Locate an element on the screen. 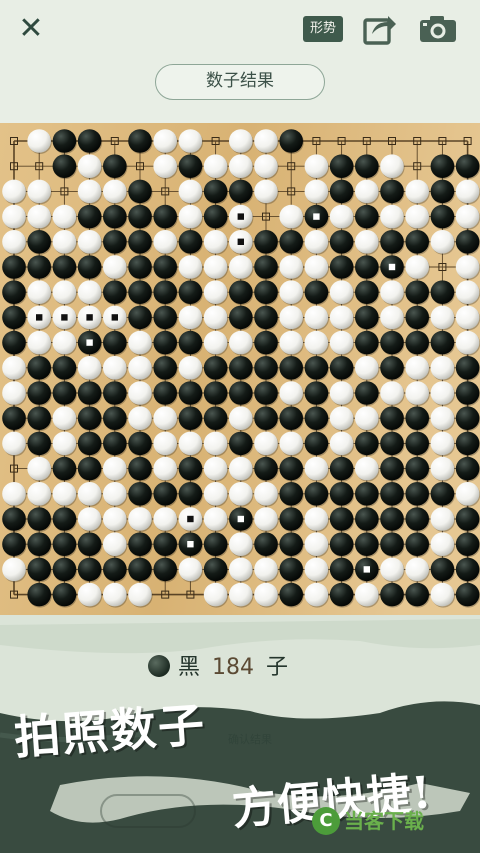 This screenshot has height=853, width=480. camera-icon is located at coordinates (438, 29).